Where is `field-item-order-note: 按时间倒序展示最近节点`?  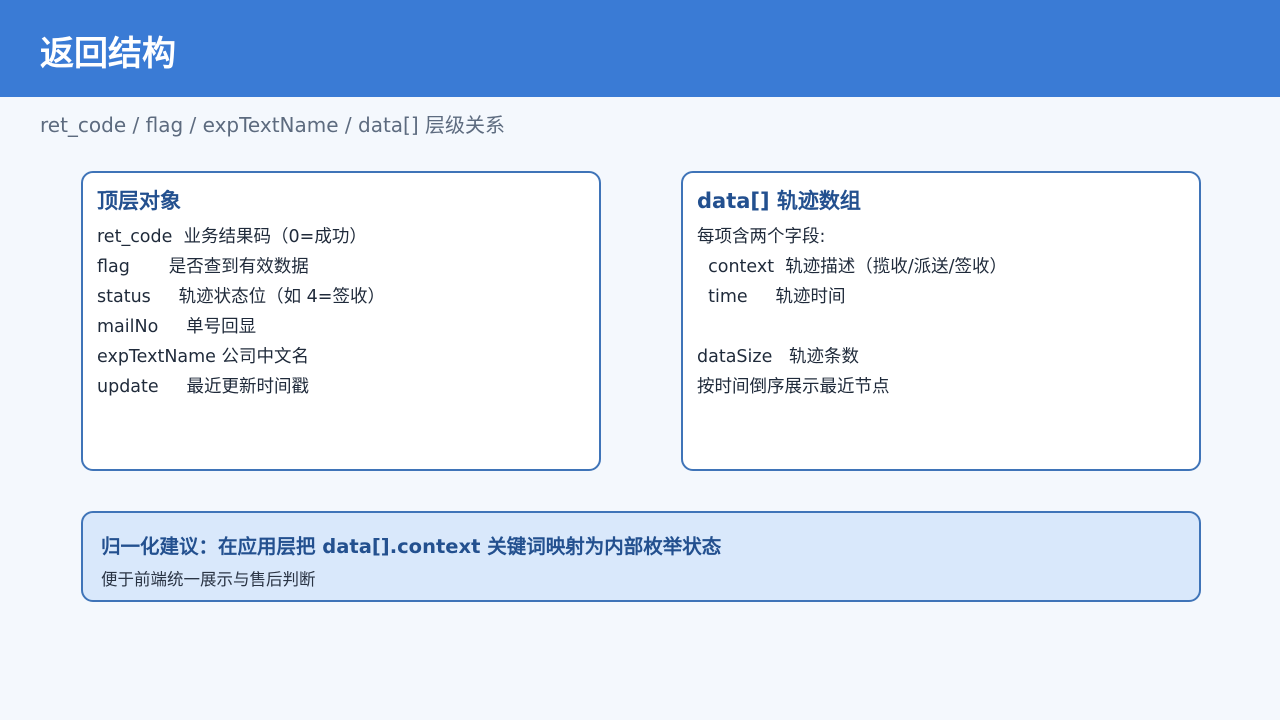
field-item-order-note: 按时间倒序展示最近节点 is located at coordinates (793, 387).